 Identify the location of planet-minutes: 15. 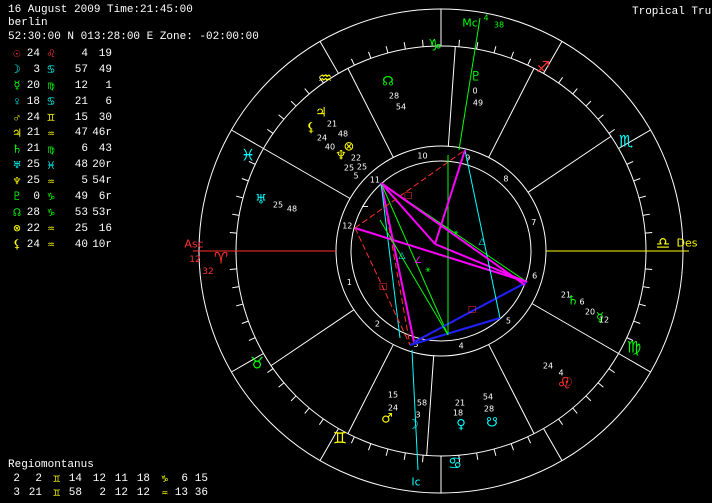
(393, 395).